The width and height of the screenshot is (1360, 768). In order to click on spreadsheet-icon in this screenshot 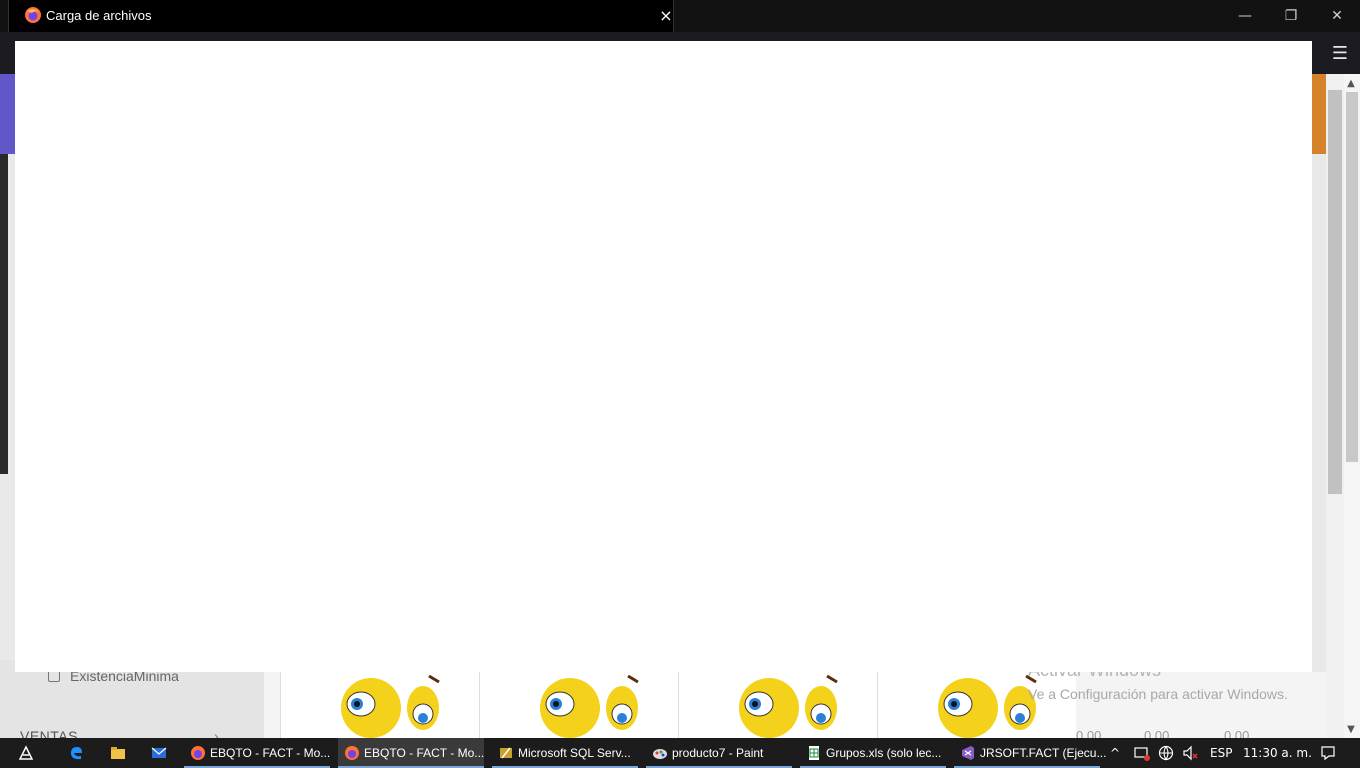, I will do `click(814, 753)`.